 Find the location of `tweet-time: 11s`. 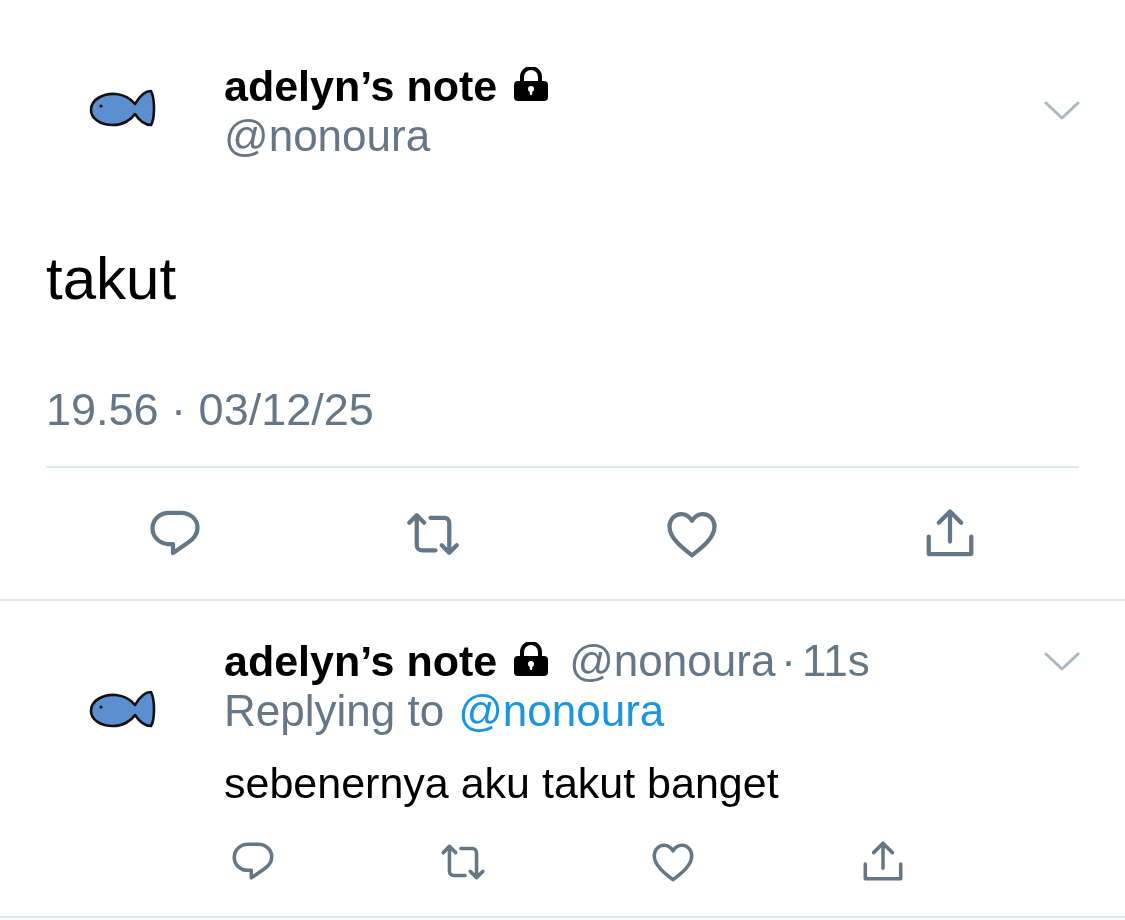

tweet-time: 11s is located at coordinates (836, 661).